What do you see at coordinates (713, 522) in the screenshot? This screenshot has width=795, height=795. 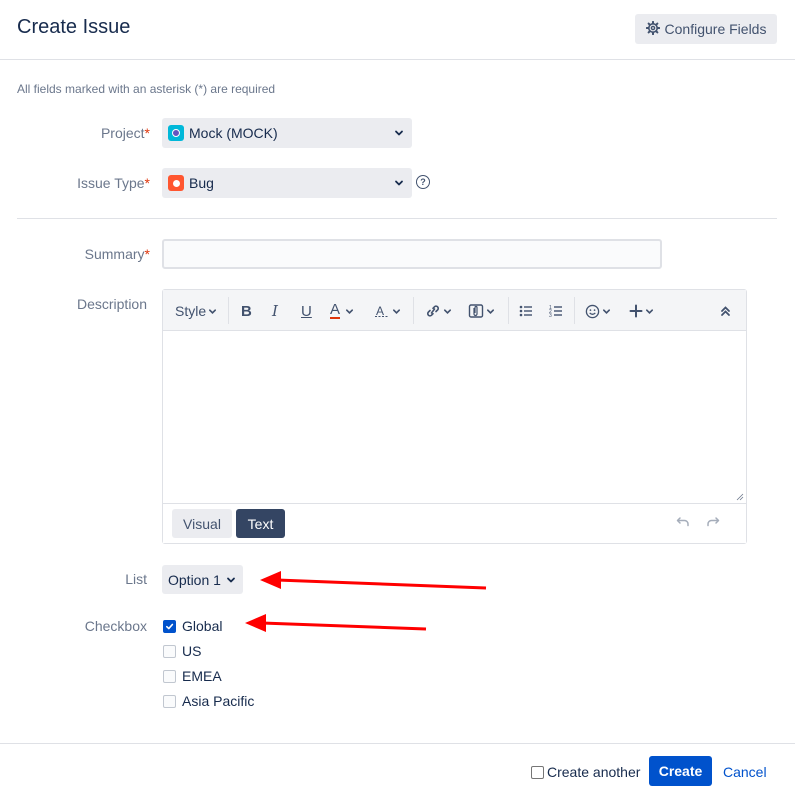 I see `redo-icon` at bounding box center [713, 522].